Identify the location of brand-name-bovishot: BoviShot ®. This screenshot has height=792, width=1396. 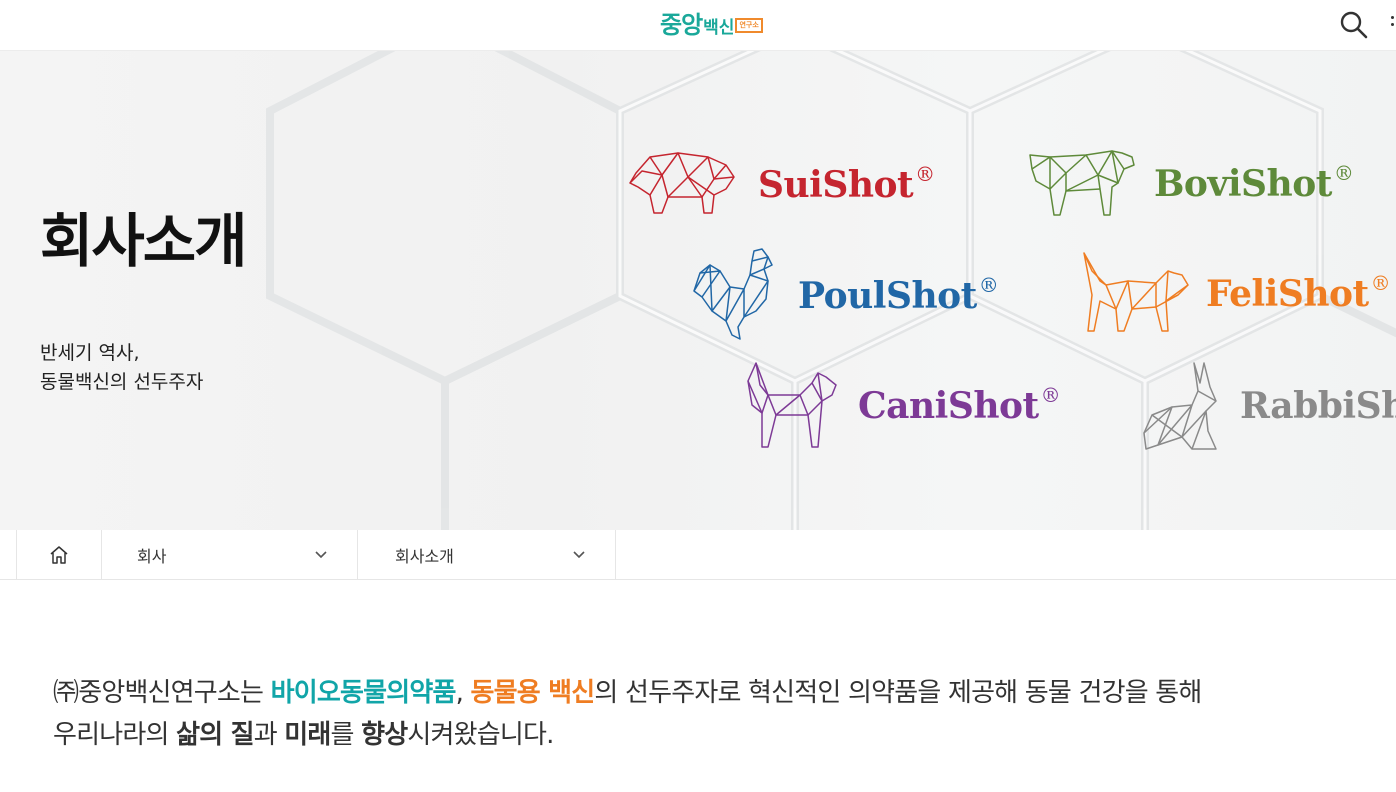
(1254, 183).